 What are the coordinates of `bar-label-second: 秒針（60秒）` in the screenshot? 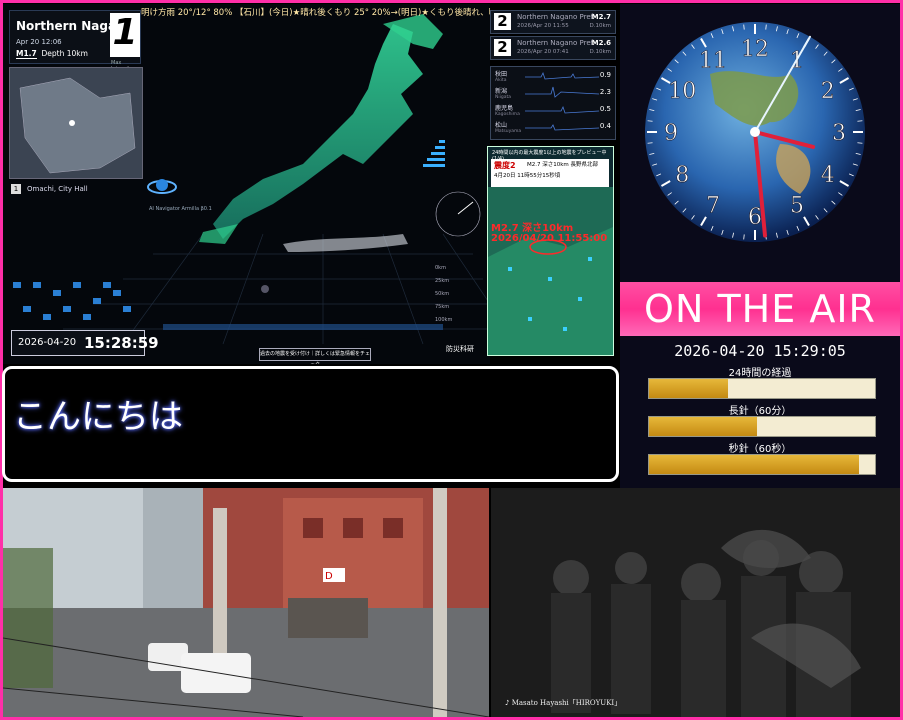 It's located at (760, 449).